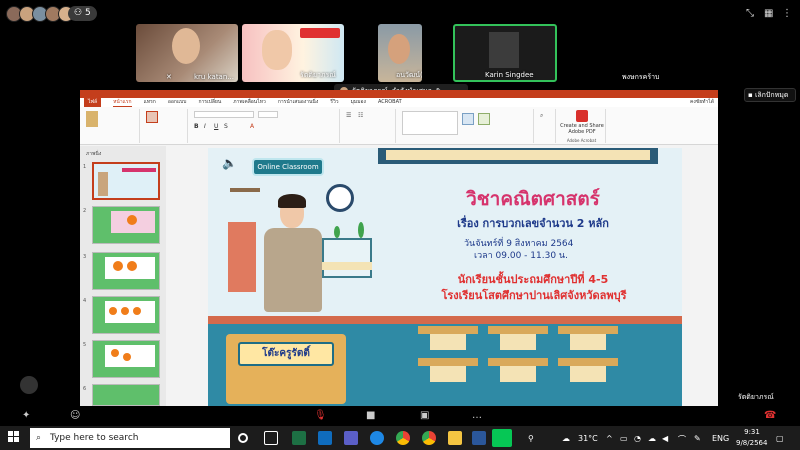 The image size is (800, 450). Describe the element at coordinates (152, 117) in the screenshot. I see `new-slide-icon` at that location.